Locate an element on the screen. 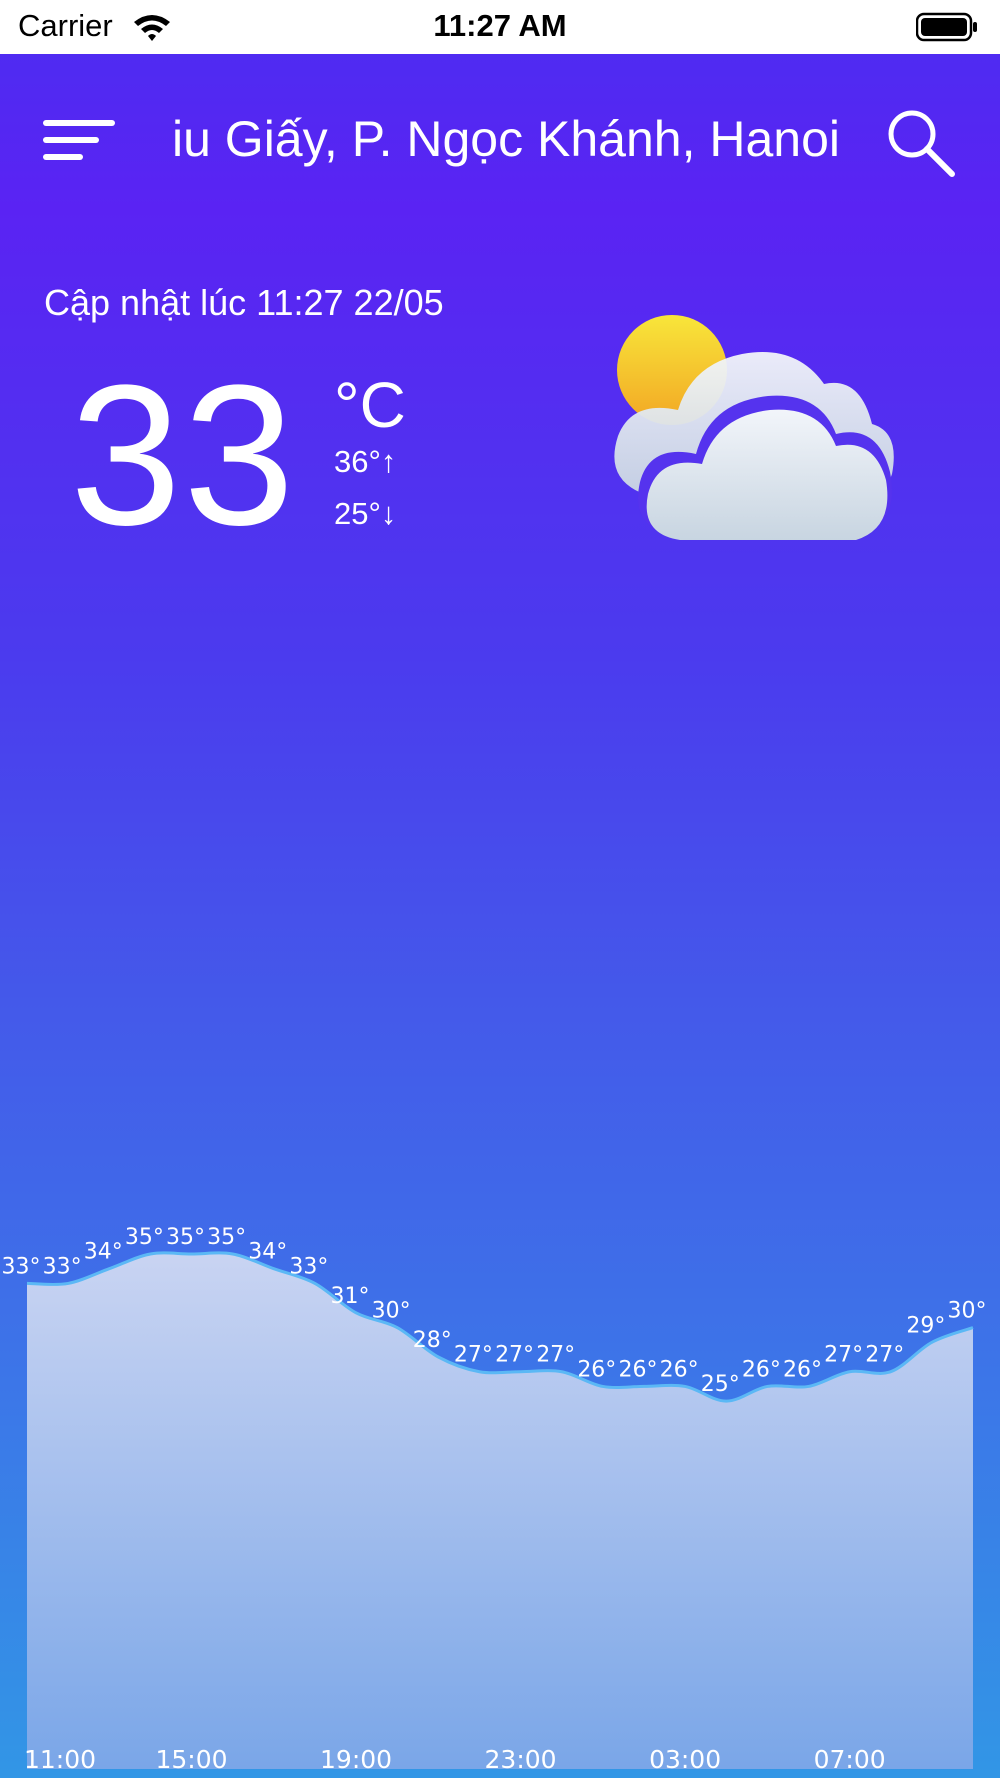 This screenshot has width=1000, height=1778. status-time: 11:27 AM is located at coordinates (500, 25).